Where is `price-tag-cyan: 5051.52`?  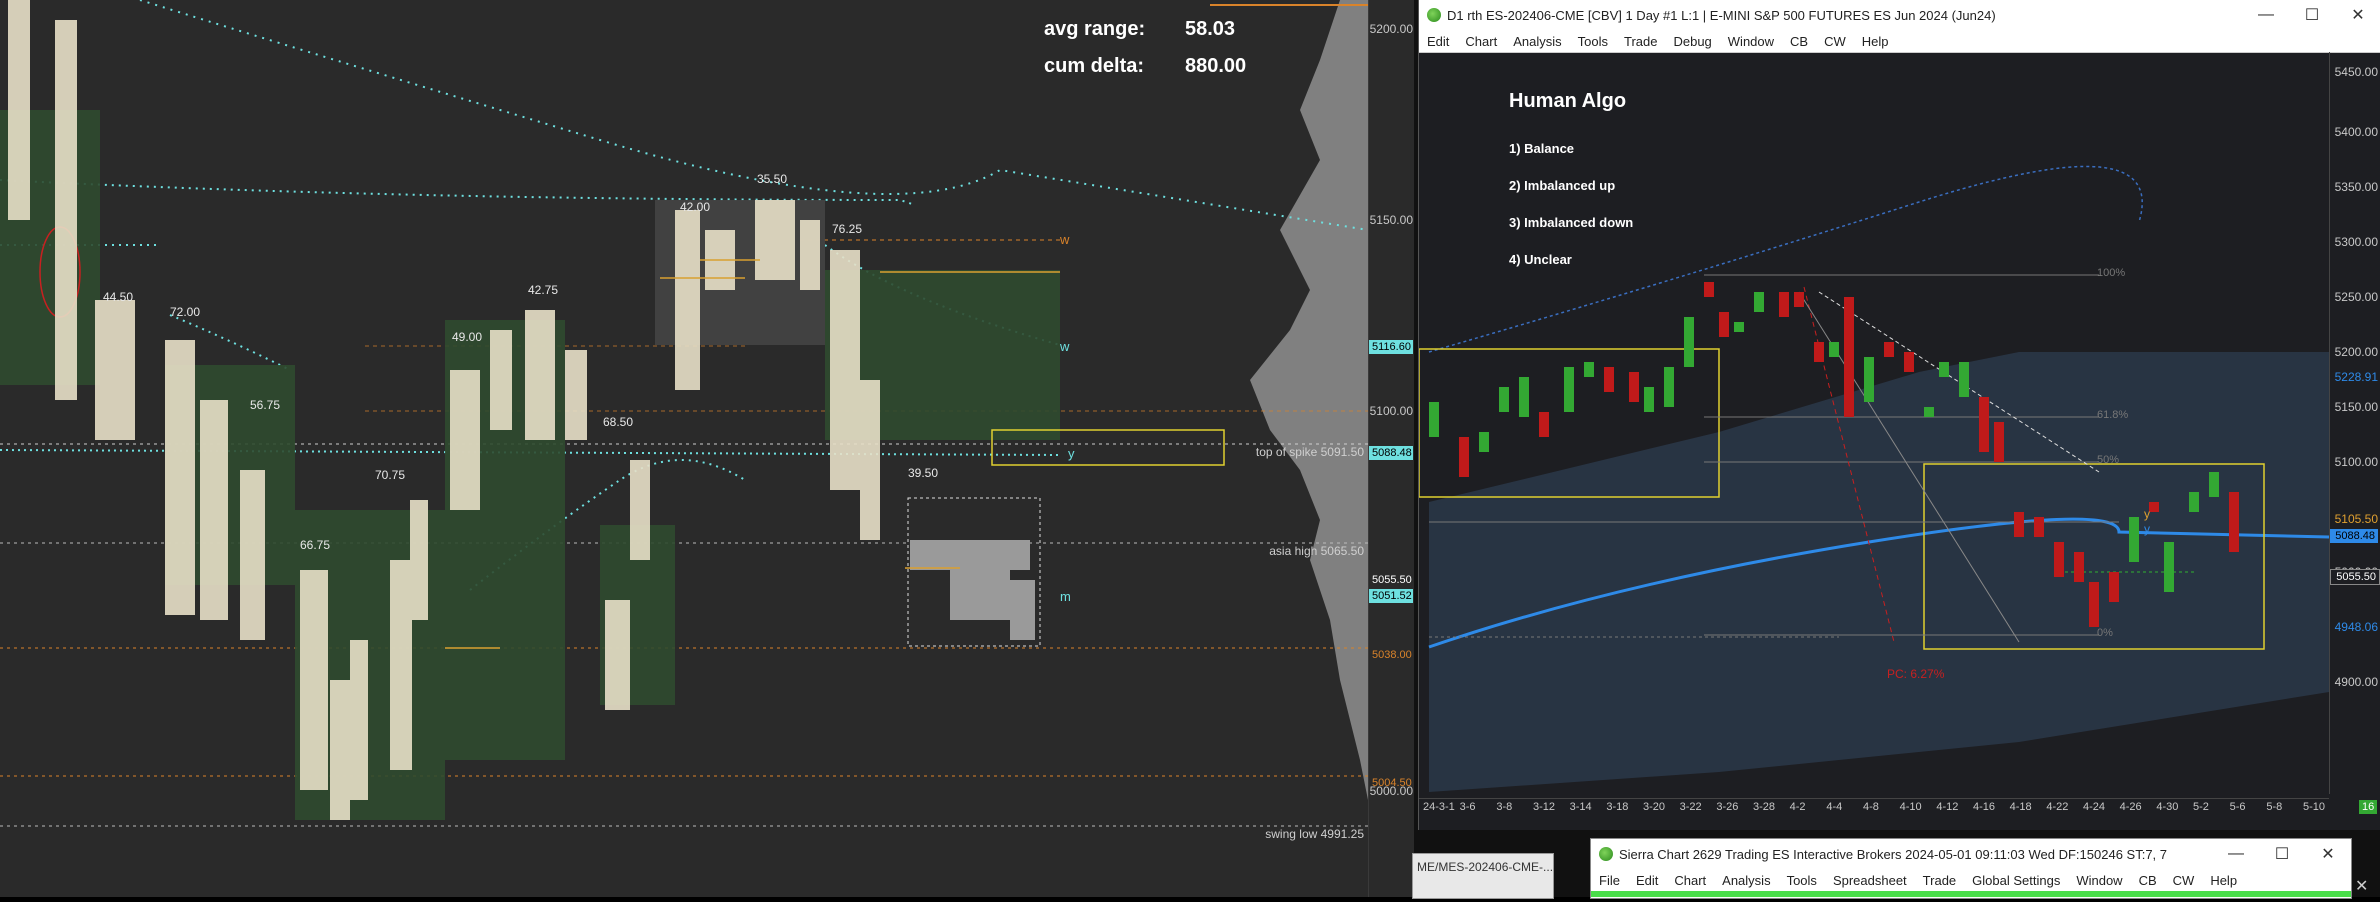
price-tag-cyan: 5051.52 is located at coordinates (1391, 596).